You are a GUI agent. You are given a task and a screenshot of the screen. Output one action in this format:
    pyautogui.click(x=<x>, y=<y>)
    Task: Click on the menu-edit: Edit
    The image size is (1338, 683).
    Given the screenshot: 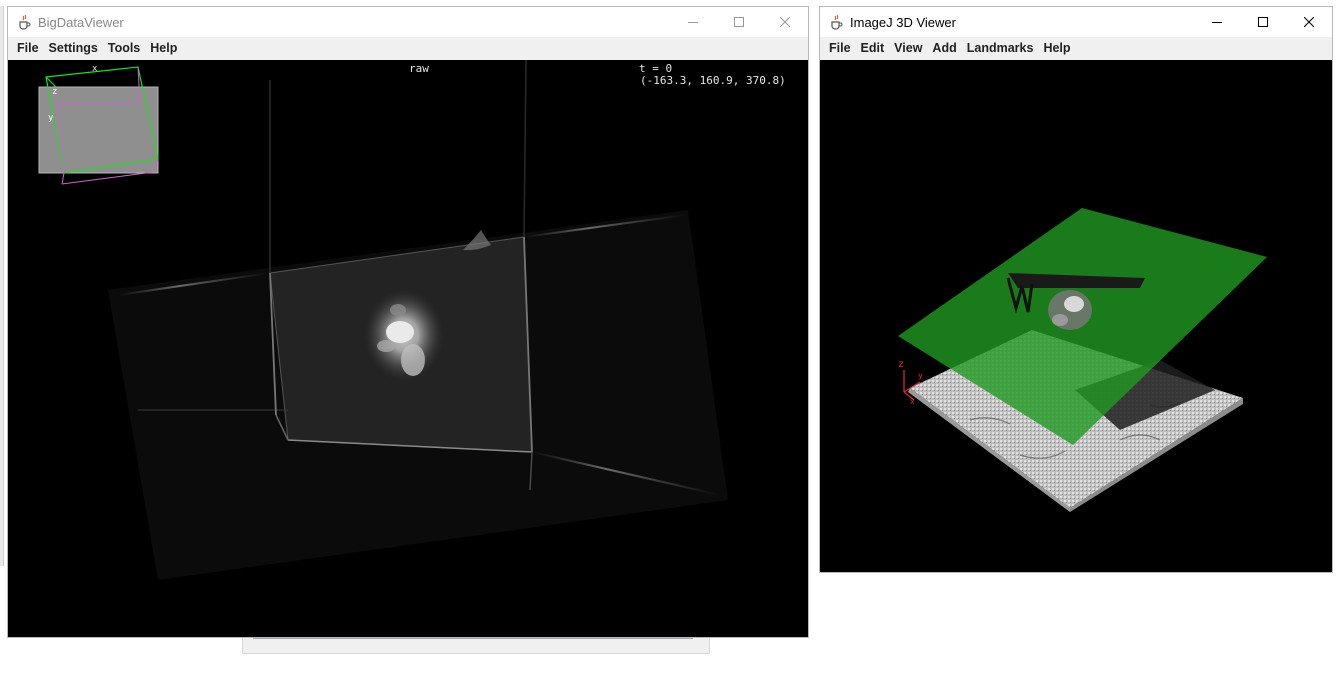 What is the action you would take?
    pyautogui.click(x=873, y=48)
    